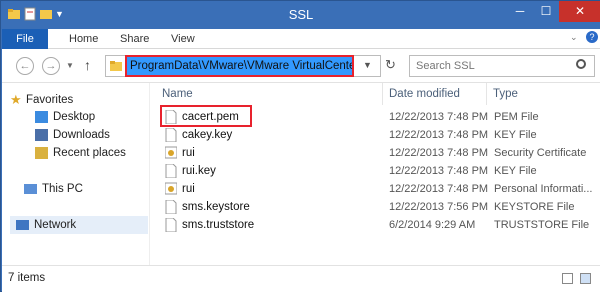 The width and height of the screenshot is (600, 292). Describe the element at coordinates (567, 278) in the screenshot. I see `details-view-icon` at that location.